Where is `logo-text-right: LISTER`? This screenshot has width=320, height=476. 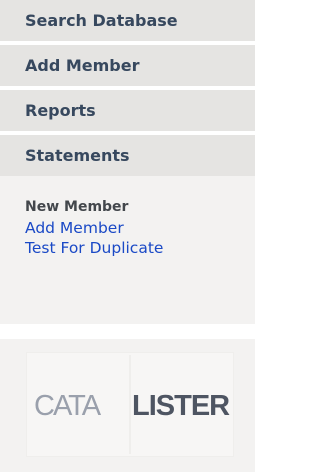
logo-text-right: LISTER is located at coordinates (181, 406).